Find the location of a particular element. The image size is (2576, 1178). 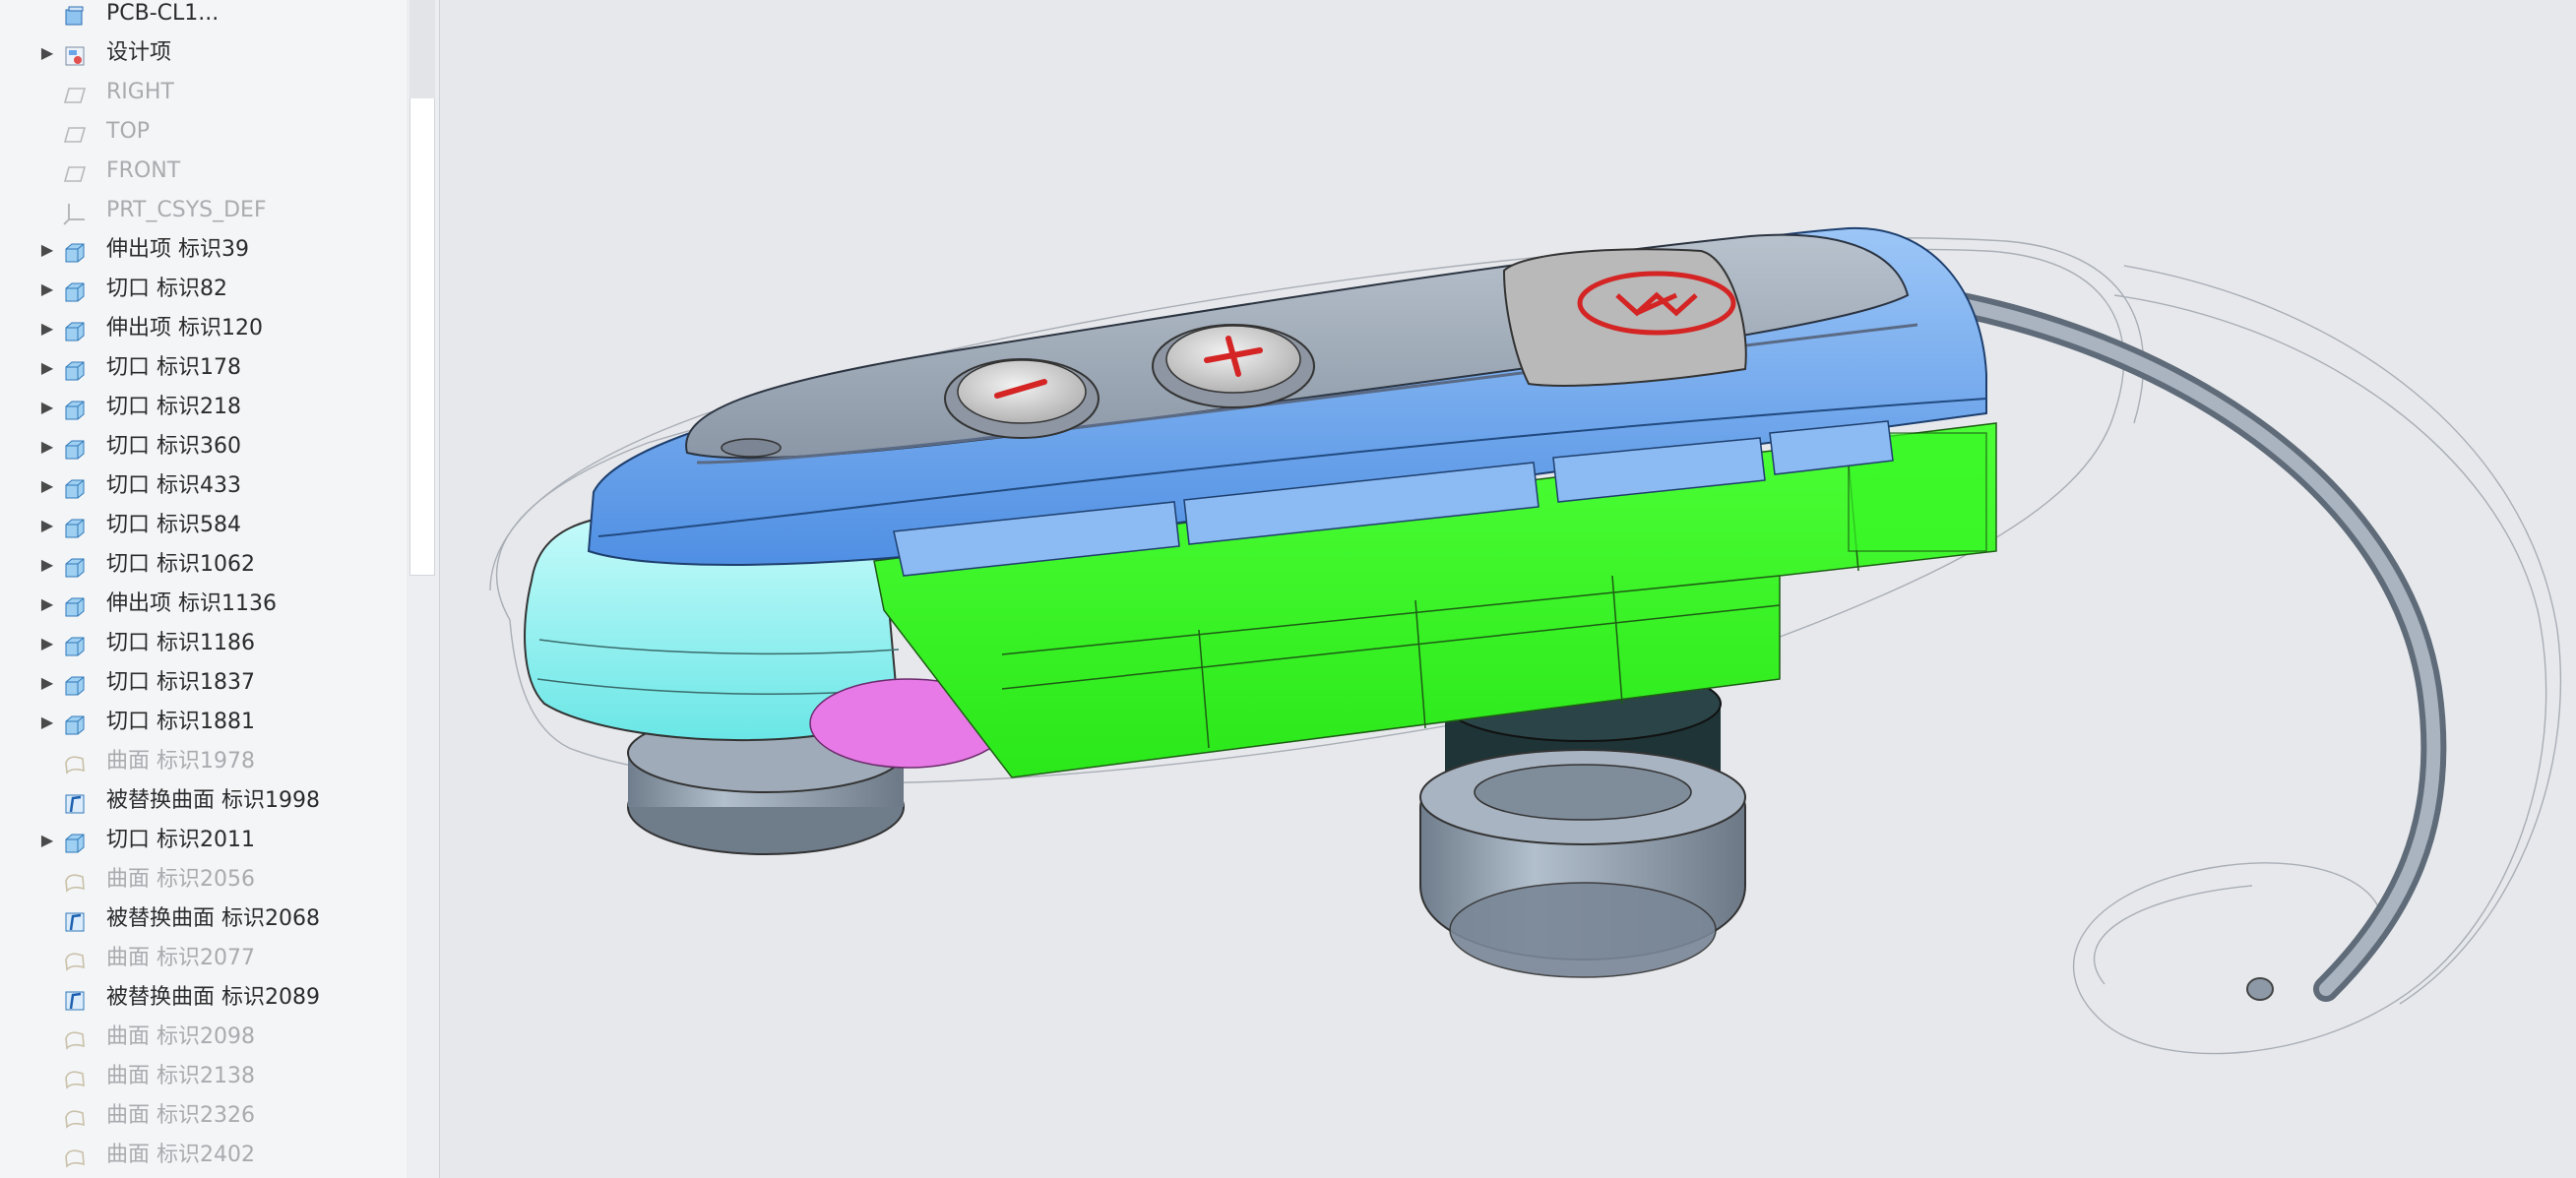

tree-item-f360: ▶ 切口 标识360 is located at coordinates (203, 446).